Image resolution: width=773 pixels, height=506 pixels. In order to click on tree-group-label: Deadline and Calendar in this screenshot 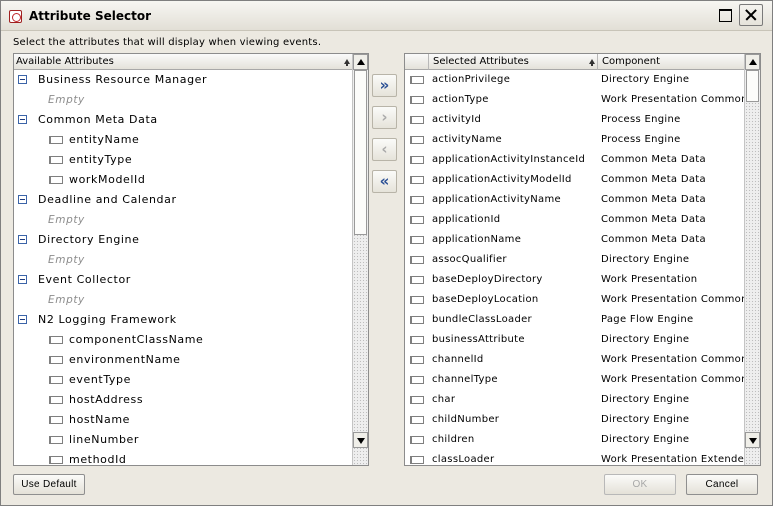, I will do `click(107, 199)`.